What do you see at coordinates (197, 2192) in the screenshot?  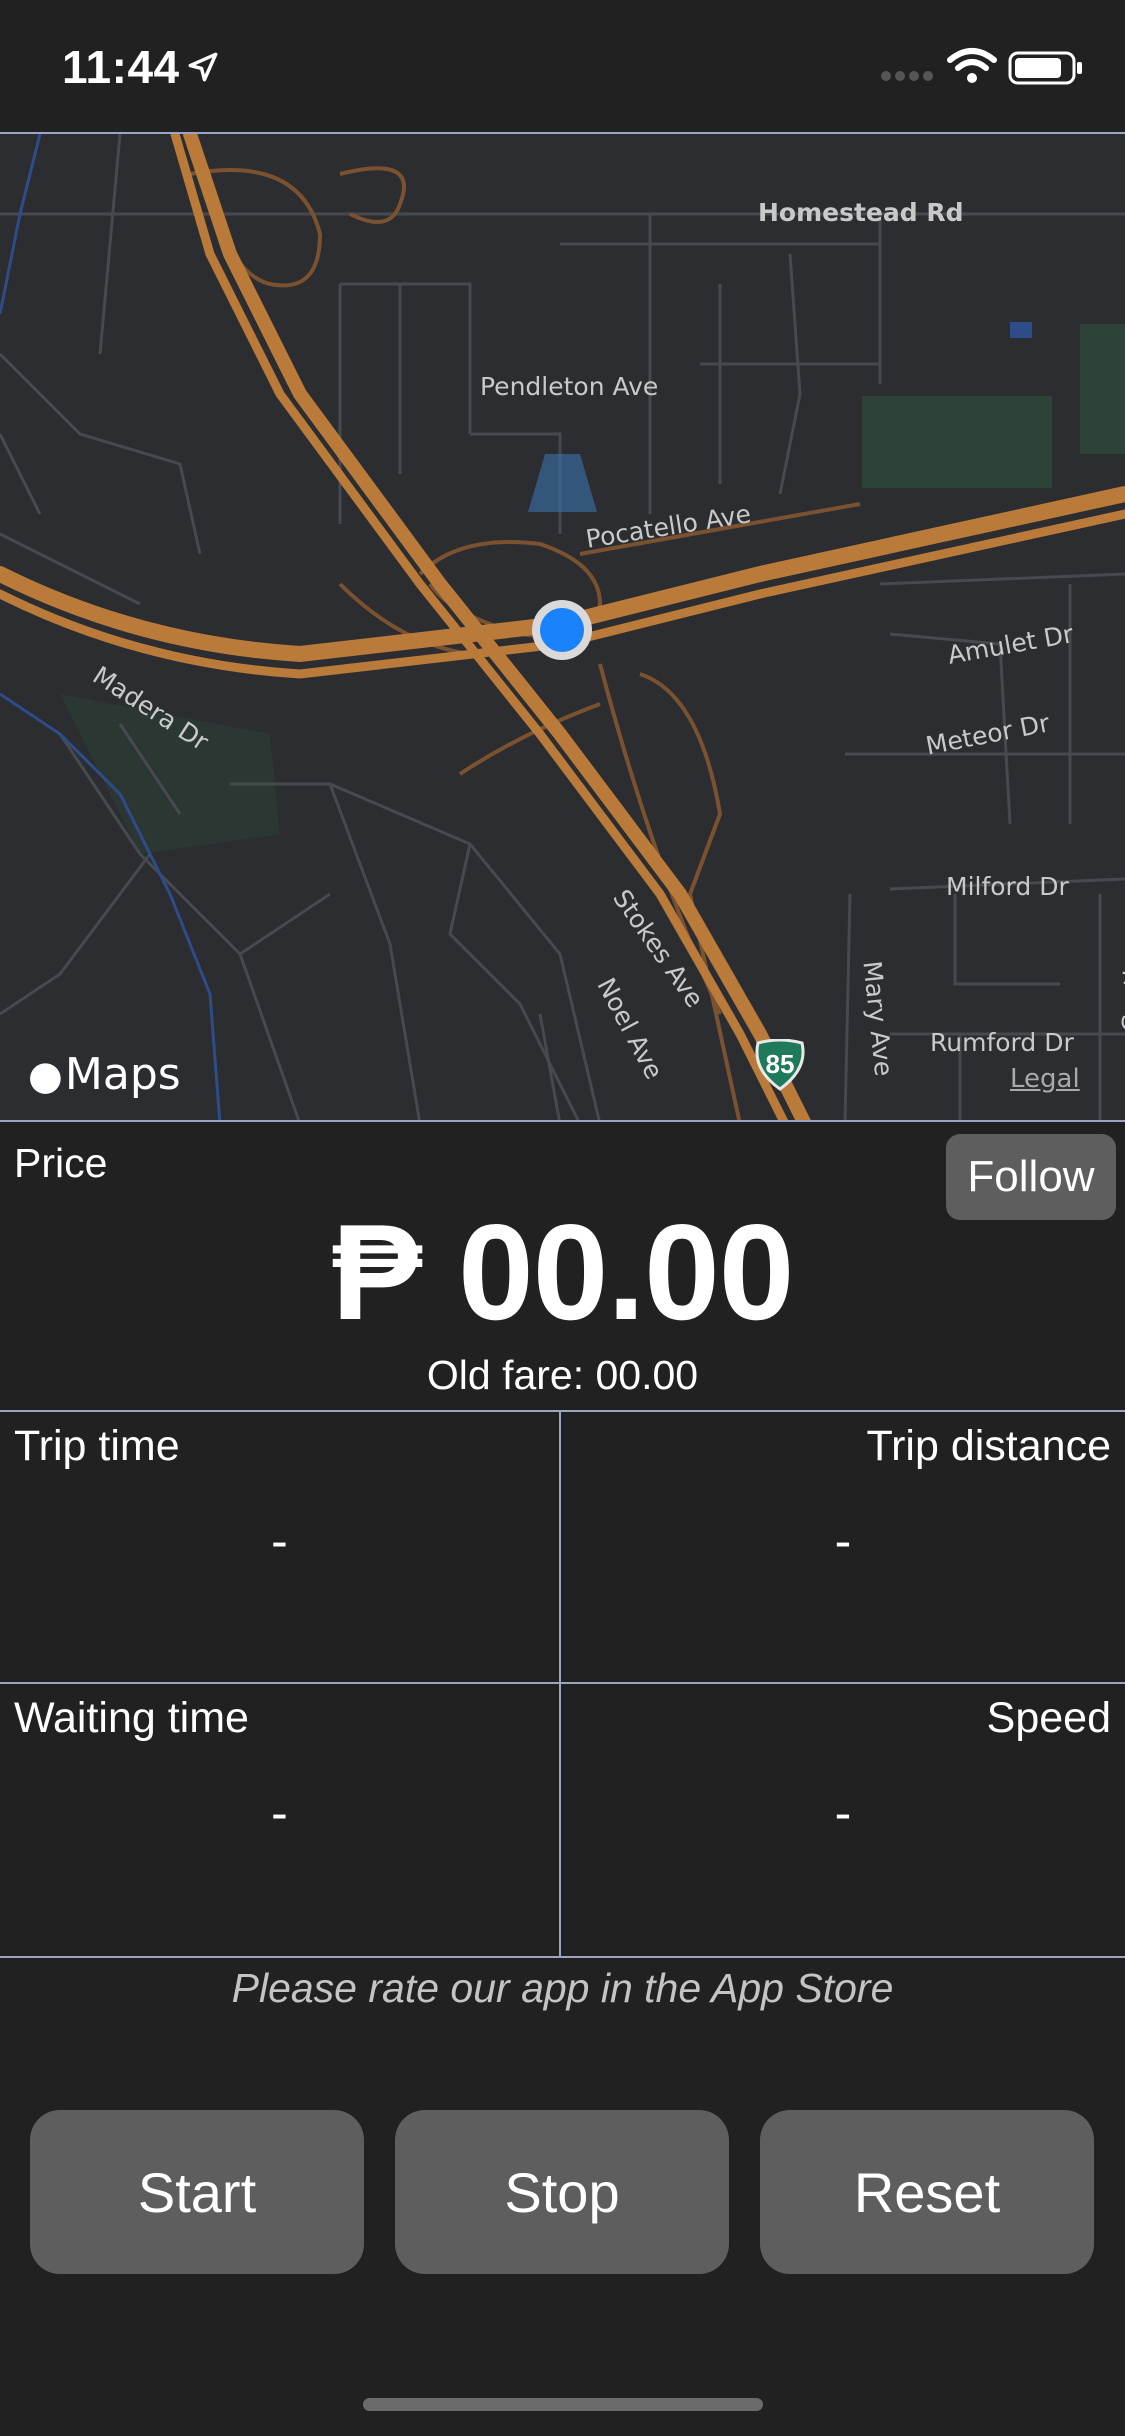 I see `start-button: Start` at bounding box center [197, 2192].